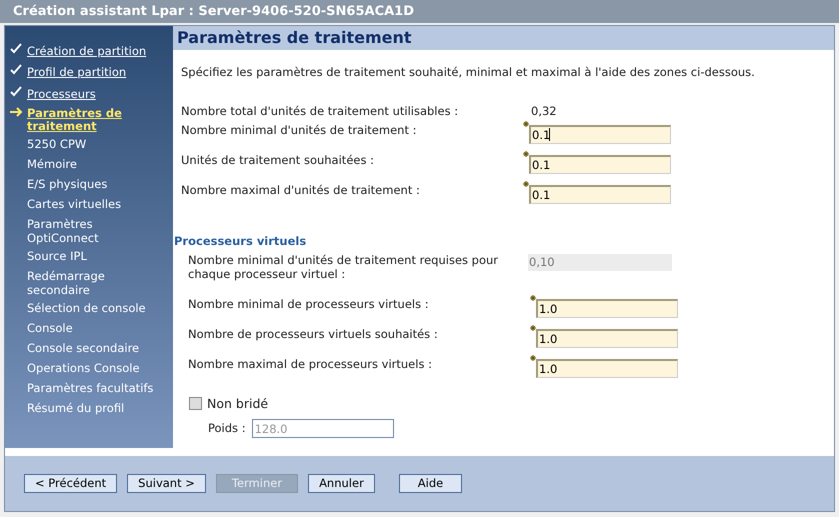 The height and width of the screenshot is (517, 839). Describe the element at coordinates (67, 183) in the screenshot. I see `step-item: E/S physiques` at that location.